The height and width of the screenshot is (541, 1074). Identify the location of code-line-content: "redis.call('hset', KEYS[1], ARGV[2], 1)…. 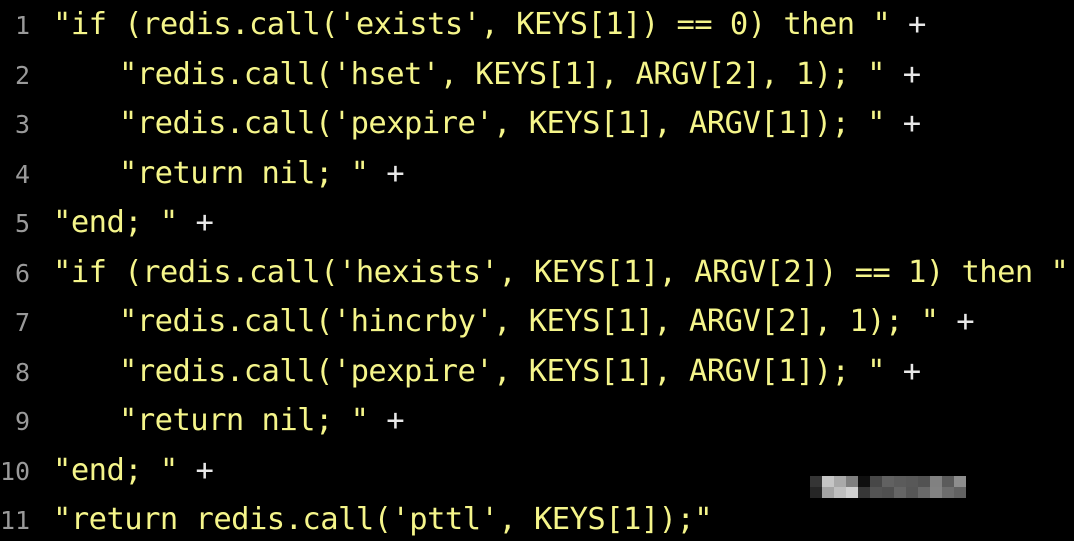
(552, 75).